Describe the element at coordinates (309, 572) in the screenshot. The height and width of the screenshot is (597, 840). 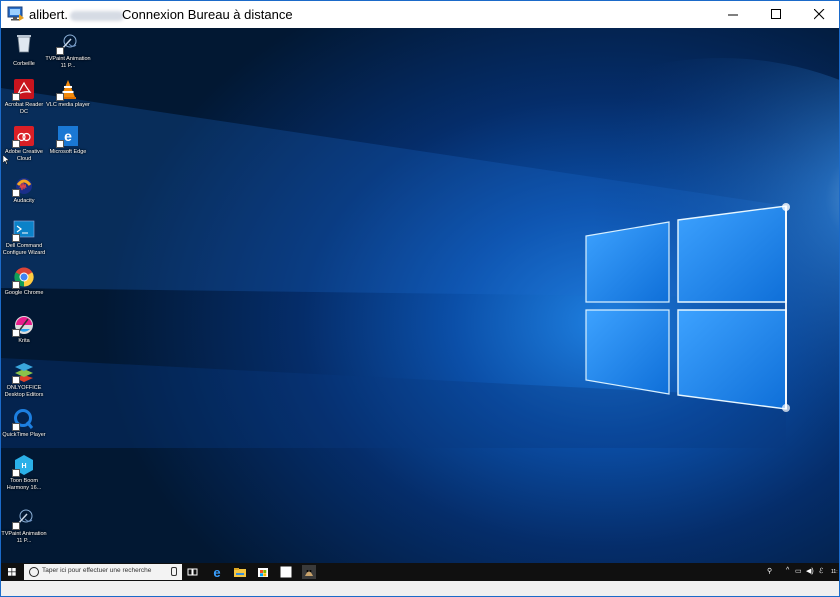
I see `gimp-icon` at that location.